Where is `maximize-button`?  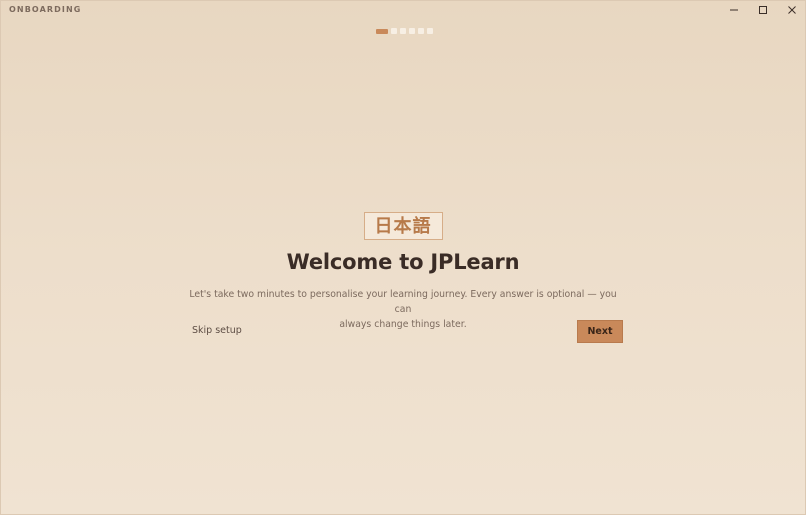 maximize-button is located at coordinates (762, 10).